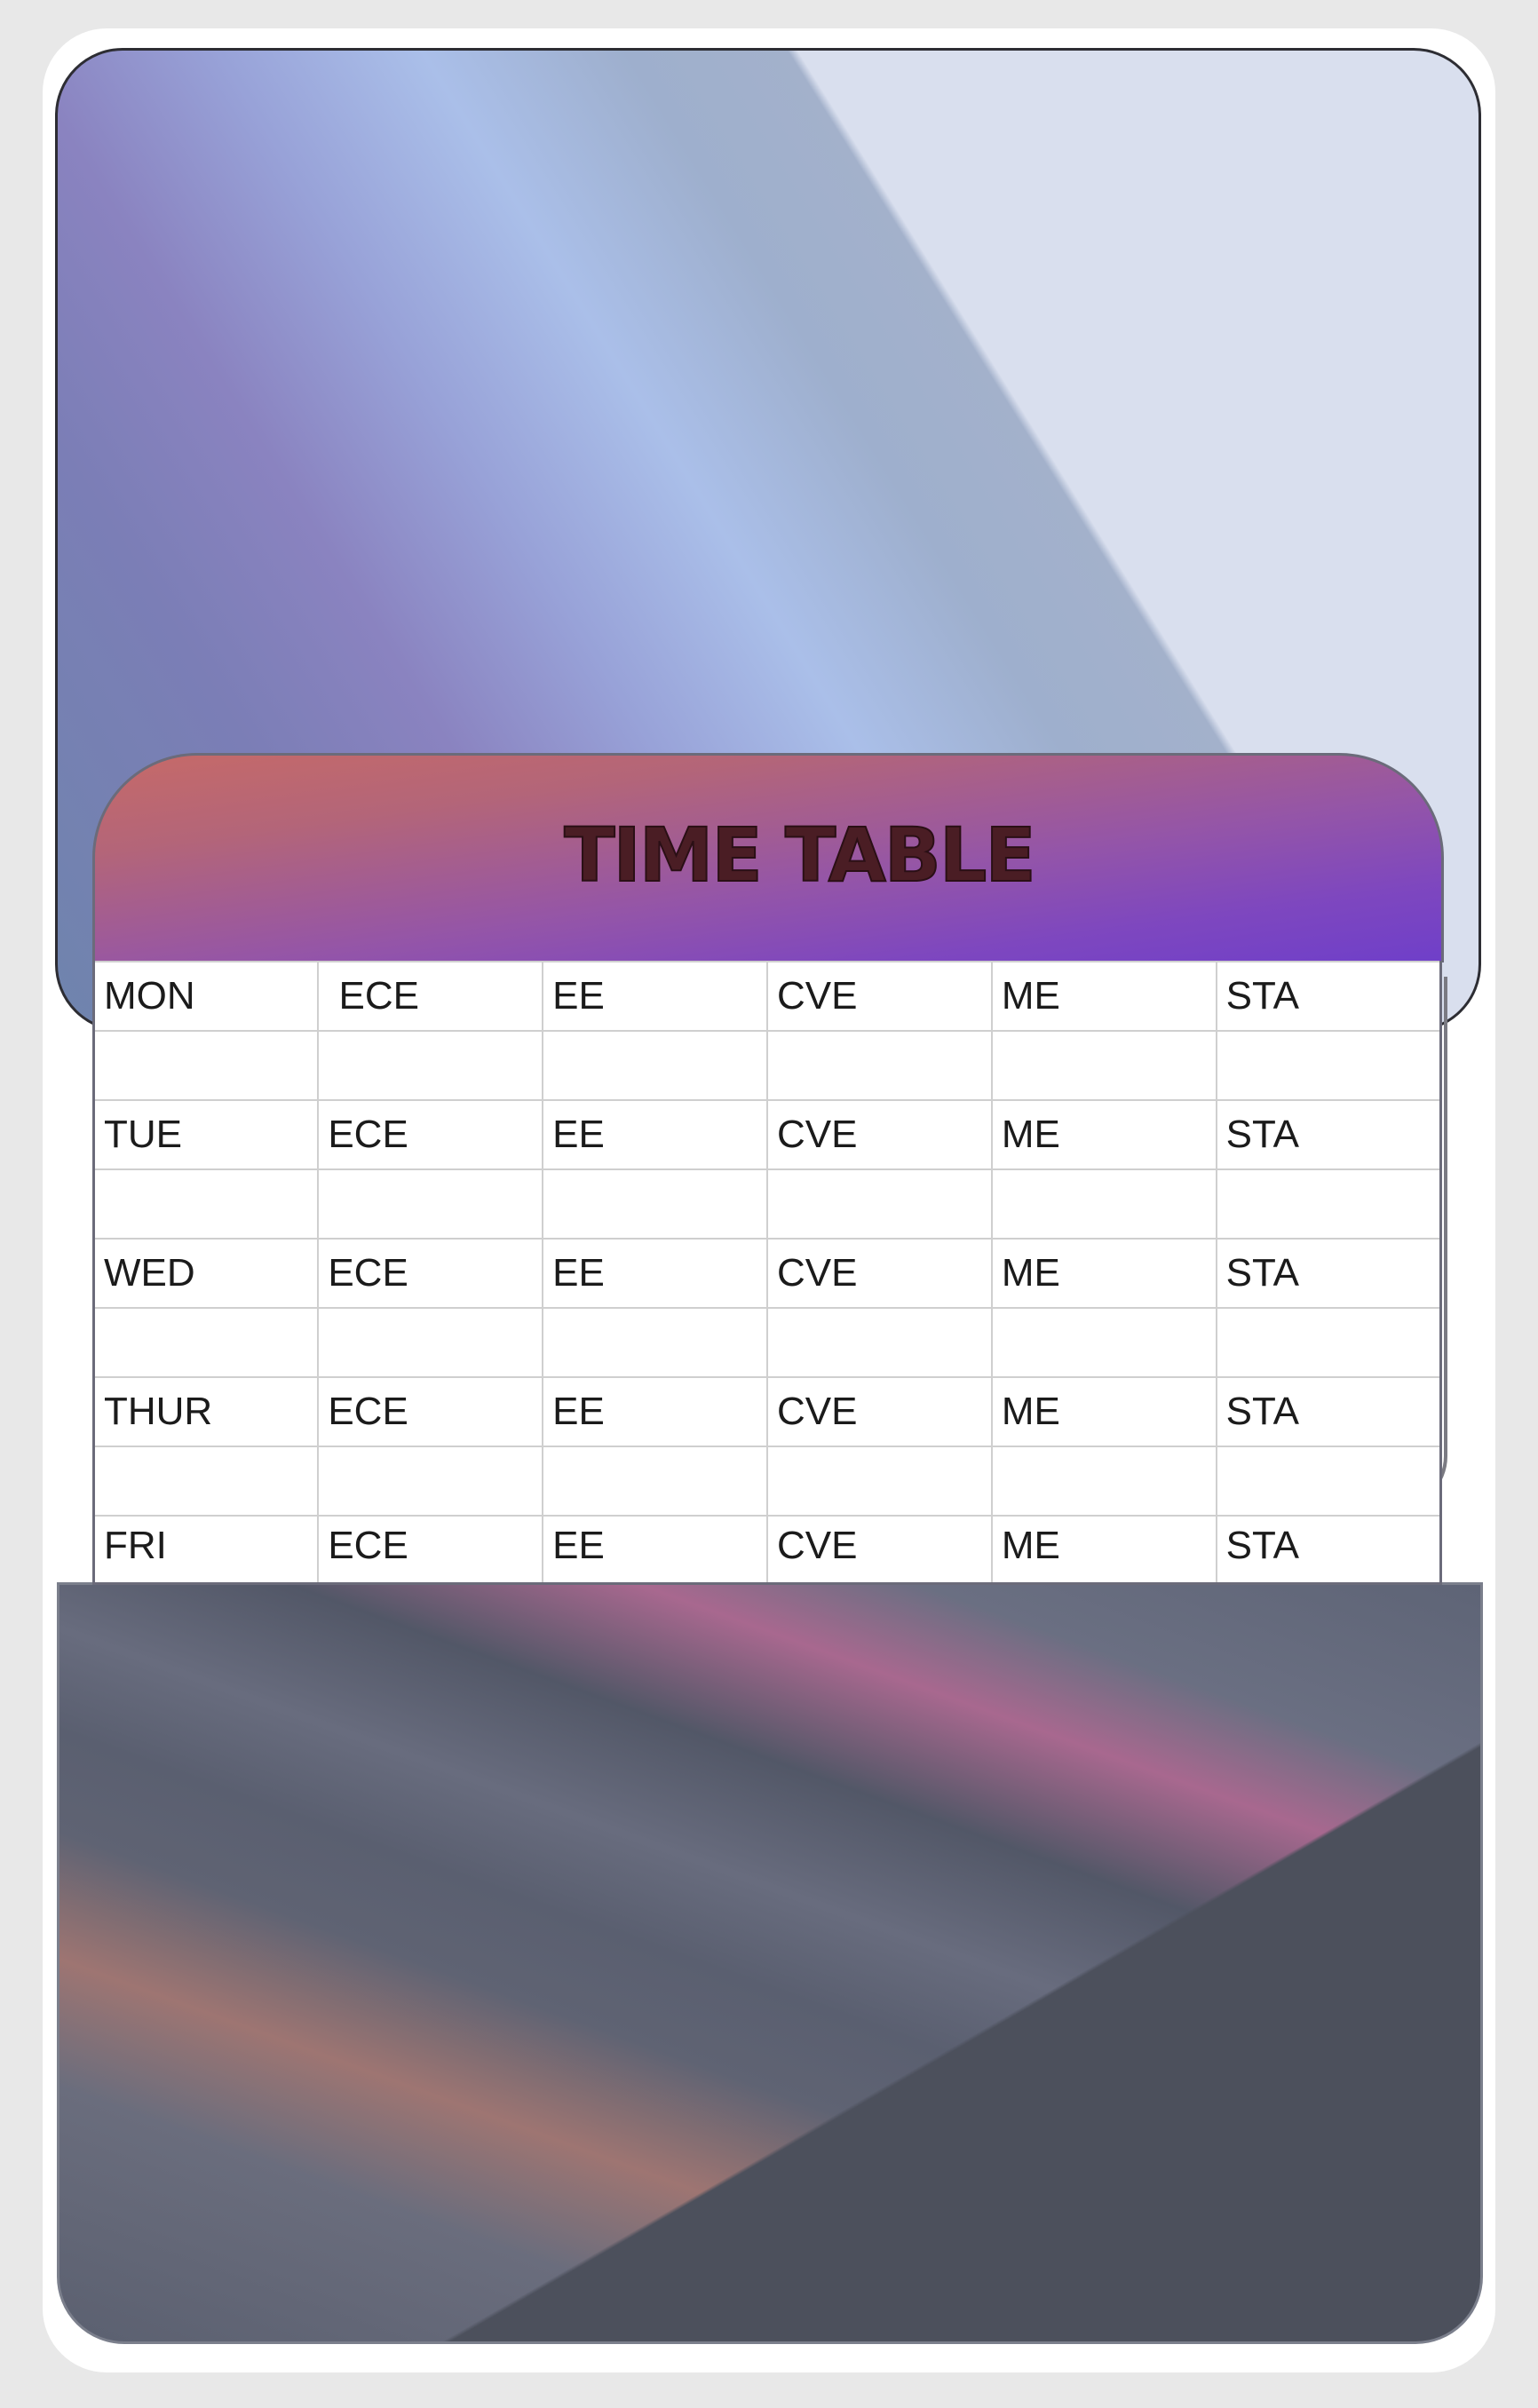 The width and height of the screenshot is (1538, 2408). What do you see at coordinates (206, 996) in the screenshot?
I see `day-cell: MON` at bounding box center [206, 996].